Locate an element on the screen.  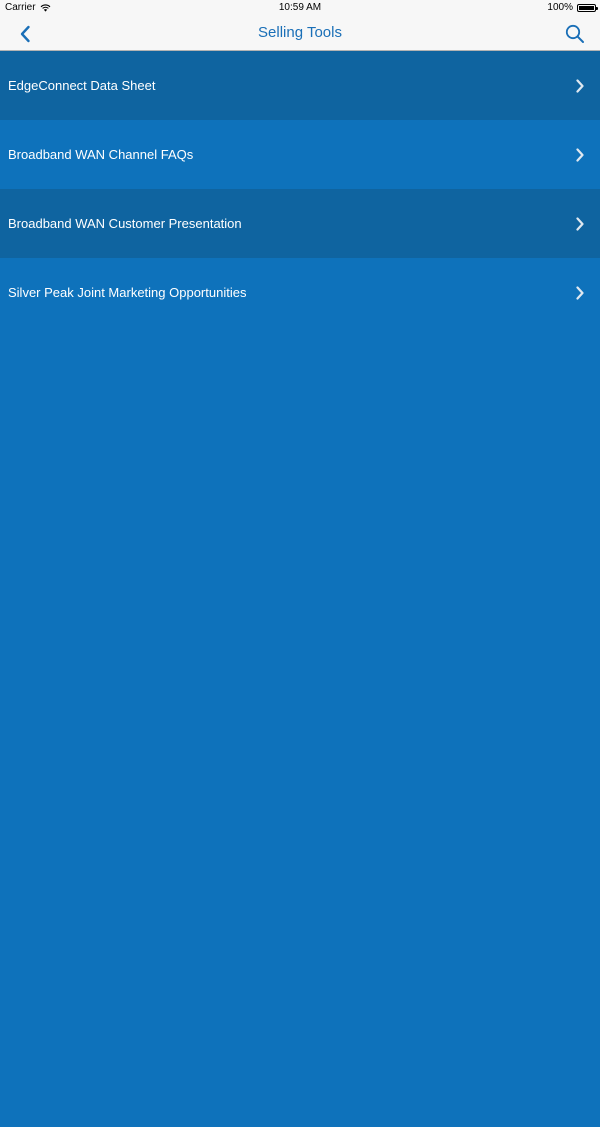
battery-icon is located at coordinates (587, 7).